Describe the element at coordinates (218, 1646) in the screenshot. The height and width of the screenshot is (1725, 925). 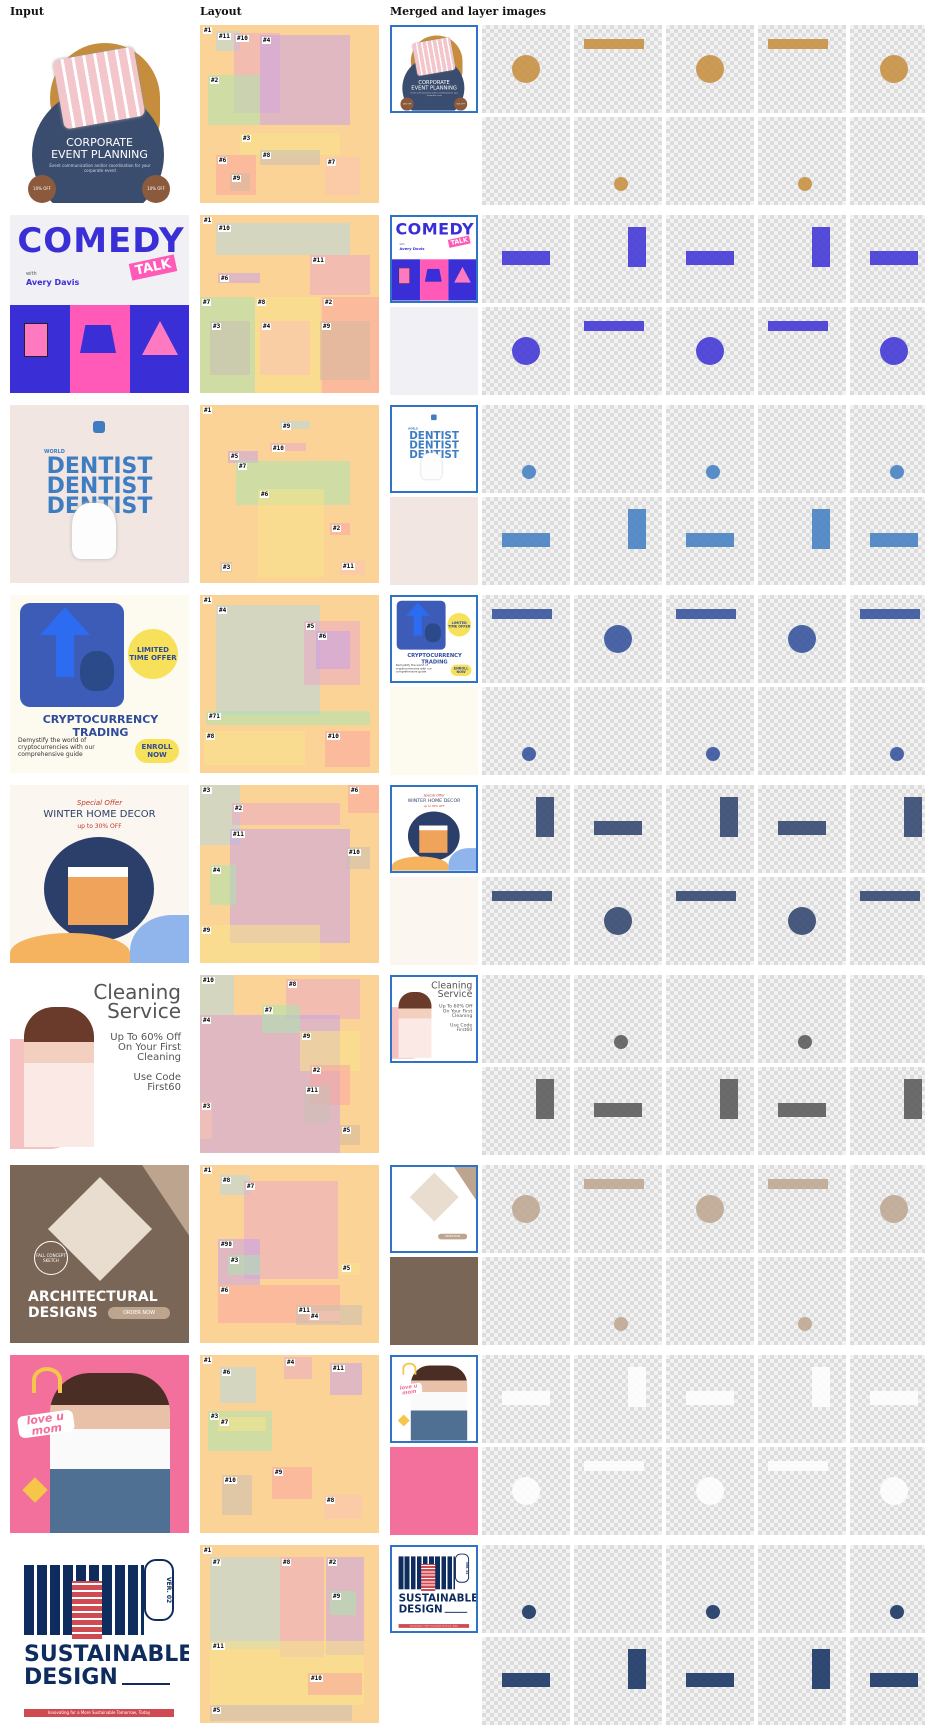
I see `layer-tag: #11` at that location.